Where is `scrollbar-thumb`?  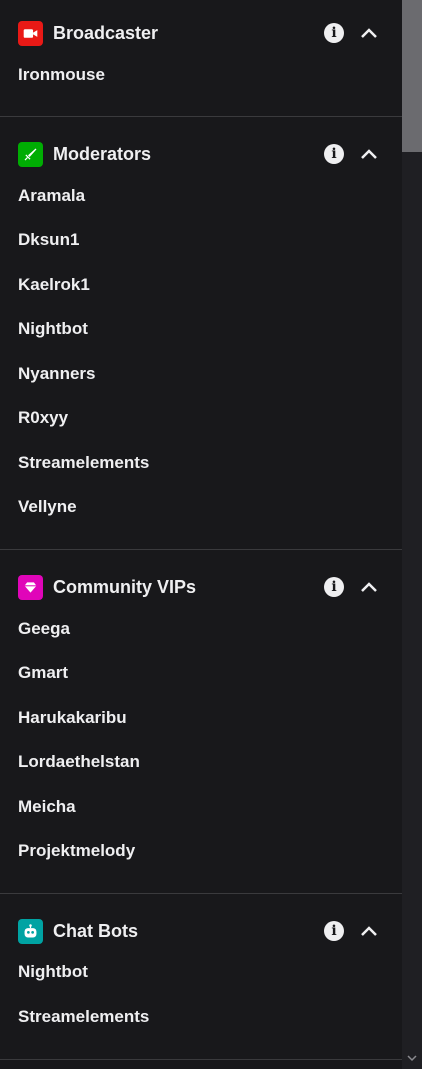
scrollbar-thumb is located at coordinates (412, 76).